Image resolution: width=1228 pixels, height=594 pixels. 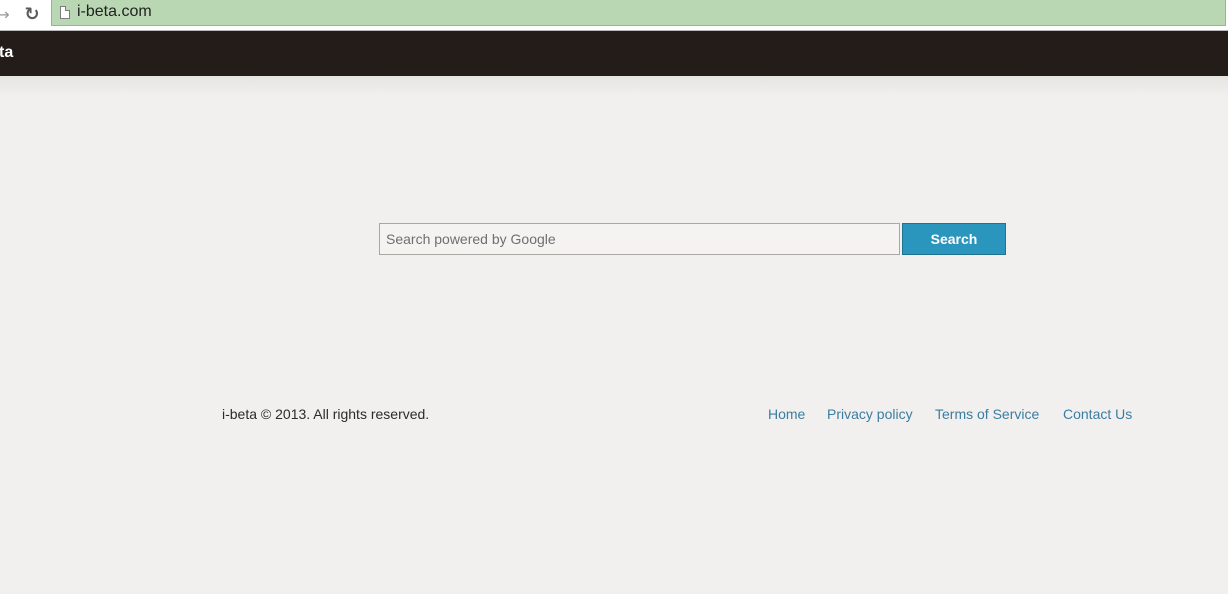 I want to click on search-button: Search, so click(x=954, y=239).